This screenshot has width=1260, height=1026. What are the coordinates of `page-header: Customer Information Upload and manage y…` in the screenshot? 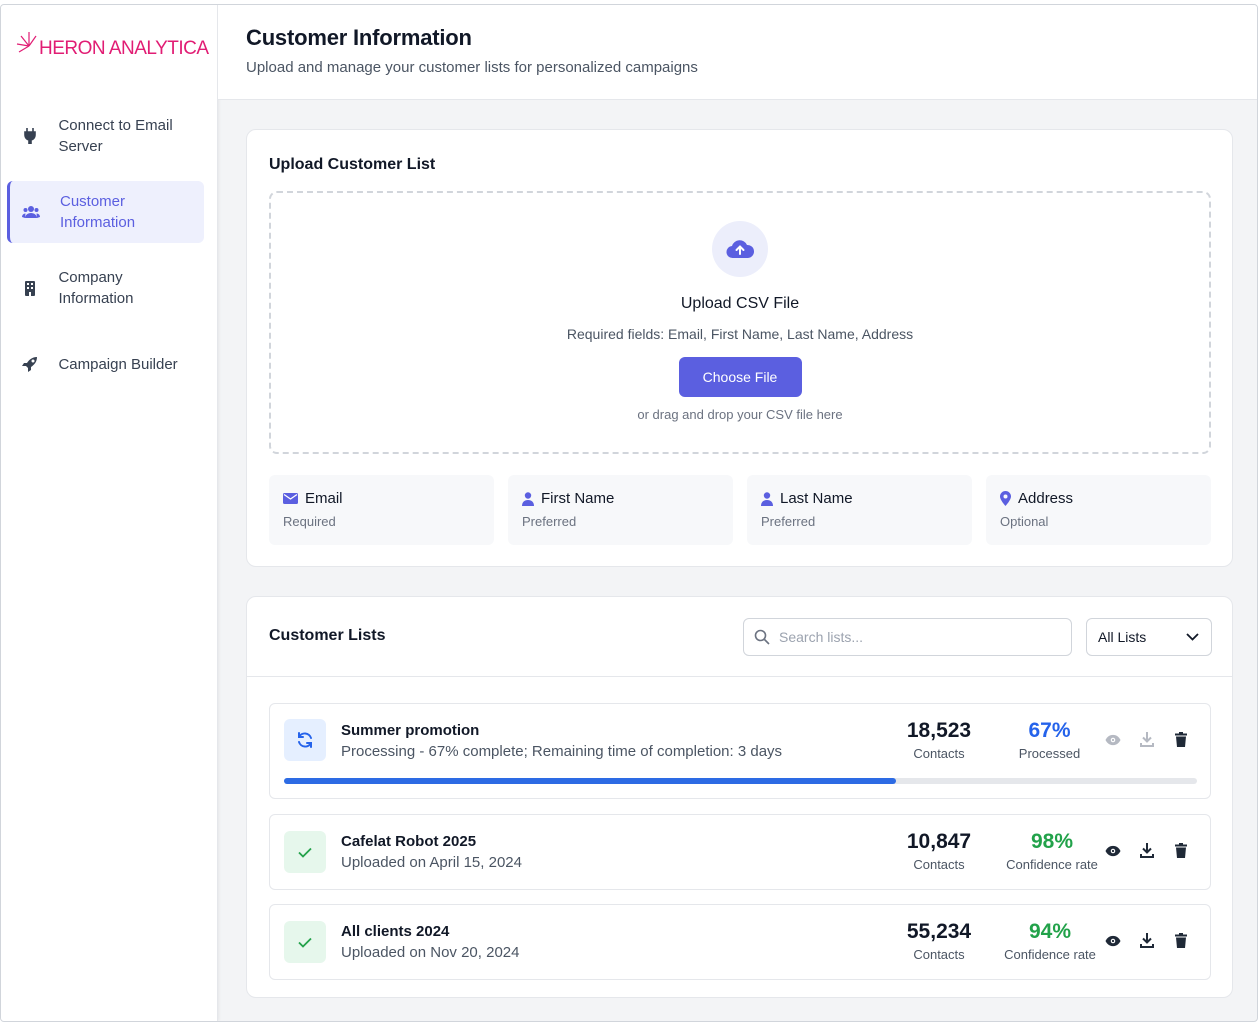 It's located at (737, 52).